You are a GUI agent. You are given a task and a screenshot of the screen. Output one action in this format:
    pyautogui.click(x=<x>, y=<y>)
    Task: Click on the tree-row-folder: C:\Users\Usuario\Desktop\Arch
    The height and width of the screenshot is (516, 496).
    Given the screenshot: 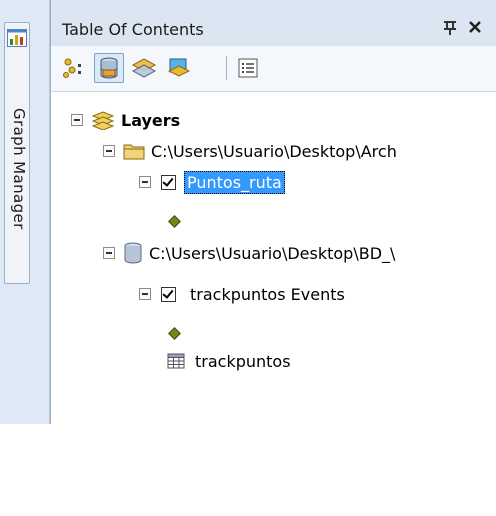 What is the action you would take?
    pyautogui.click(x=250, y=151)
    